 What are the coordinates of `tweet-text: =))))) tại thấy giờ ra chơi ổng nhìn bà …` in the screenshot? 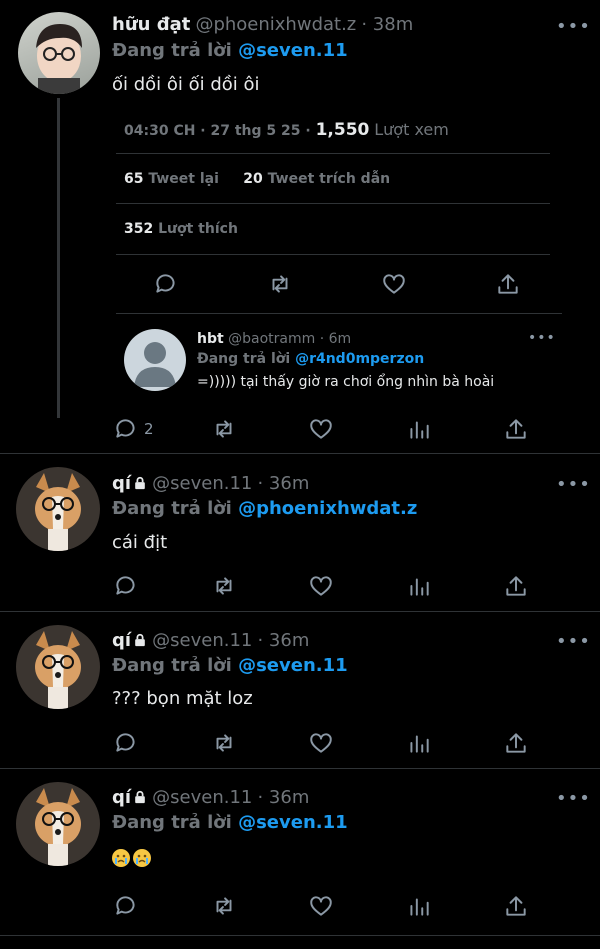 It's located at (346, 382).